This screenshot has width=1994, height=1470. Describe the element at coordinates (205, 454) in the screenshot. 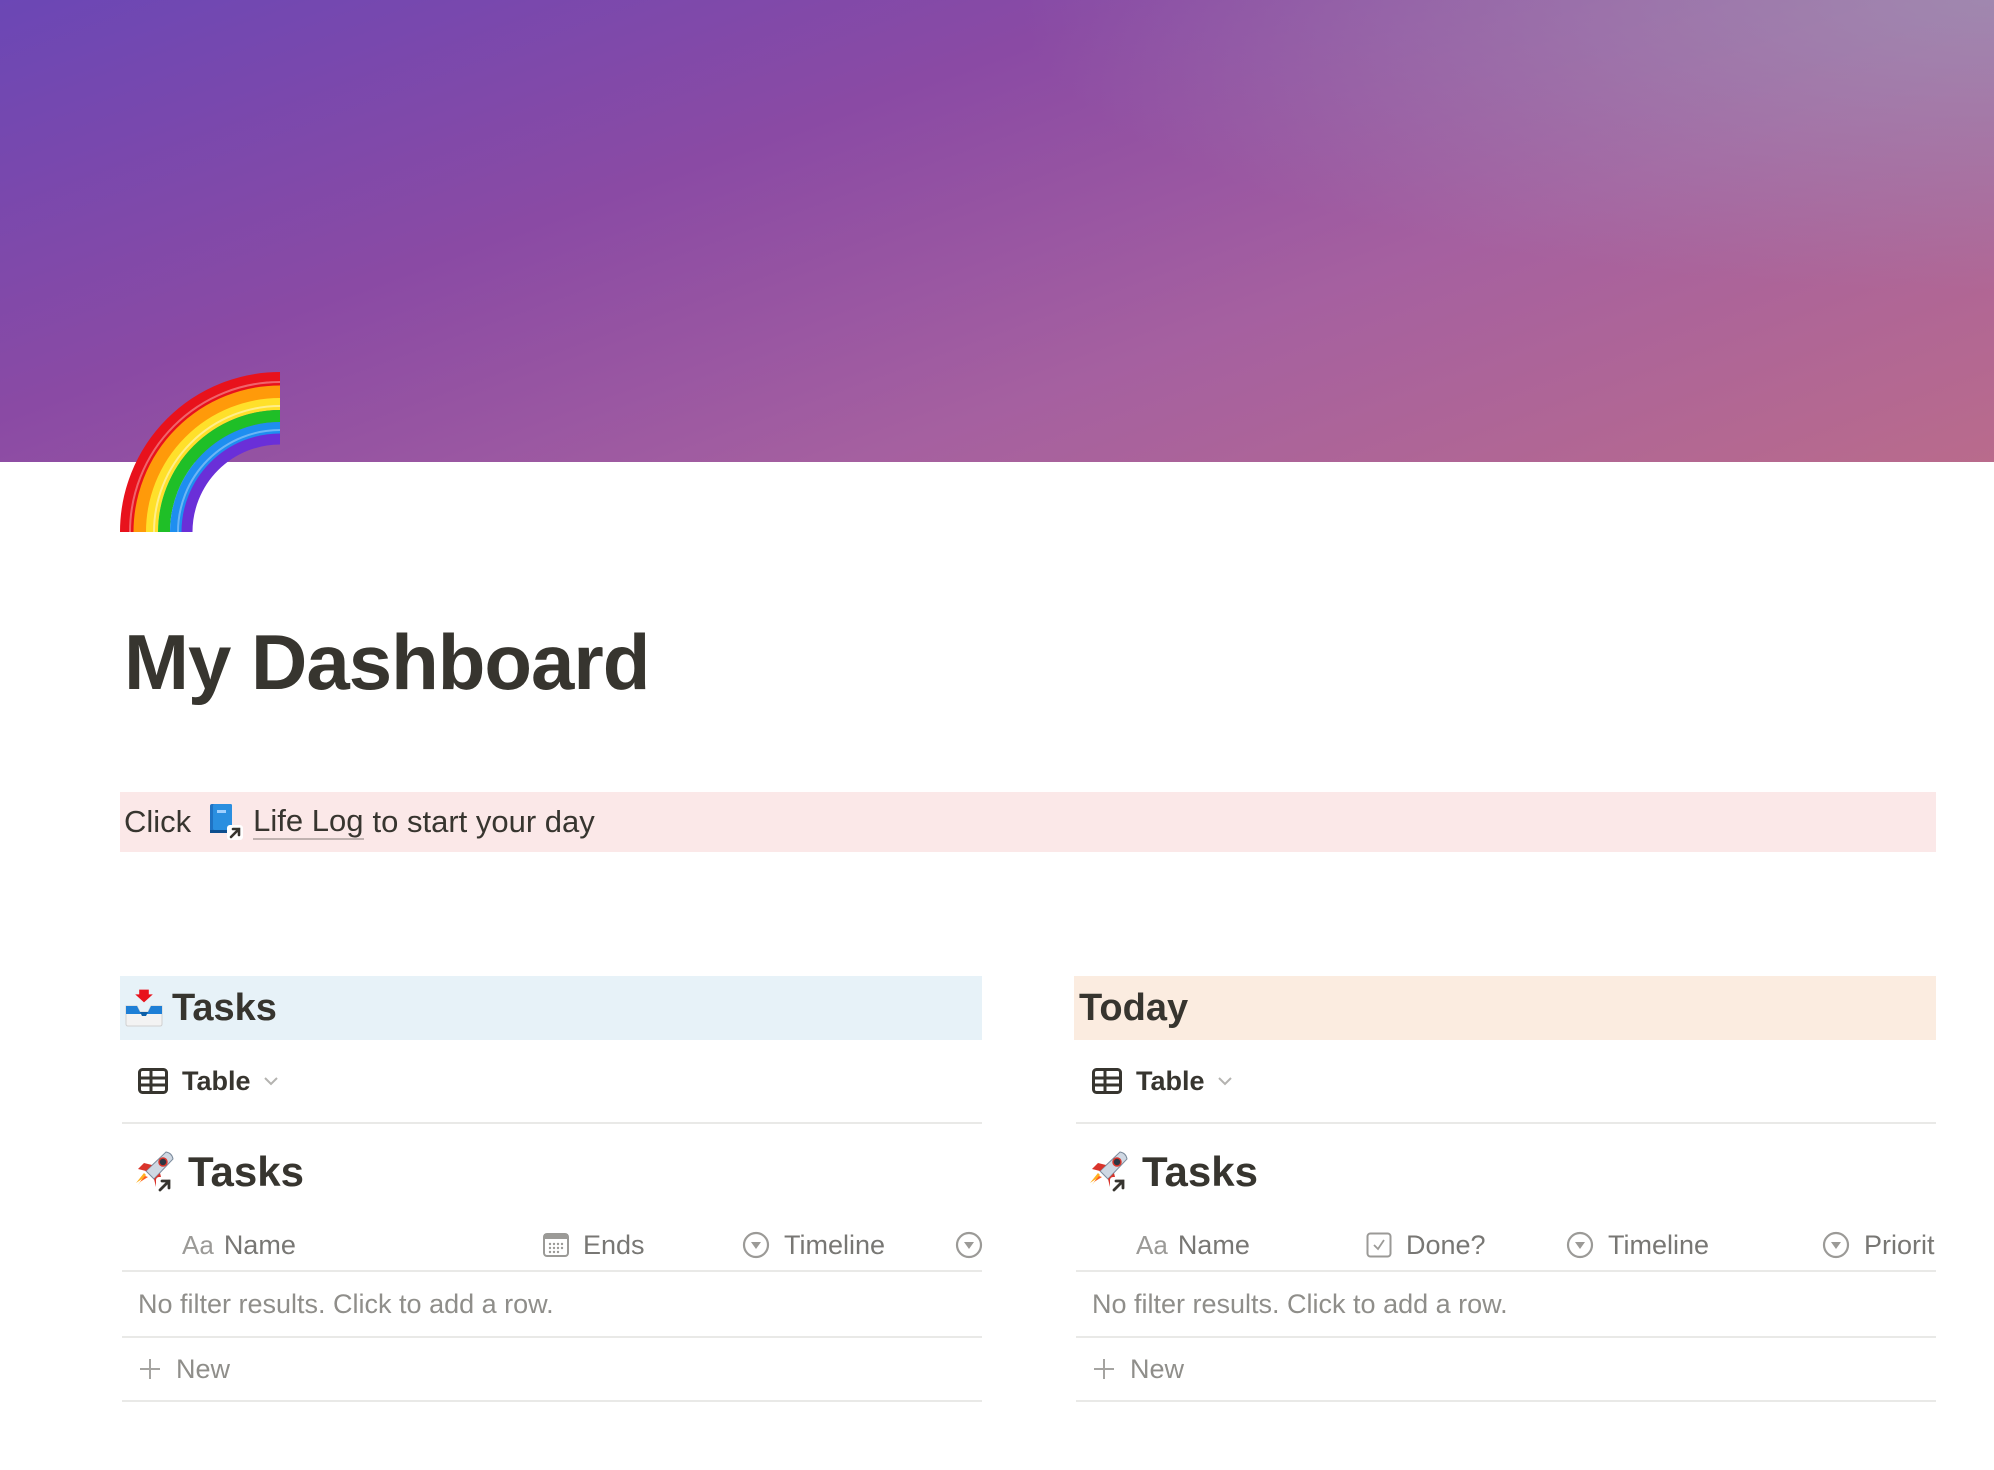

I see `rainbow-icon` at that location.